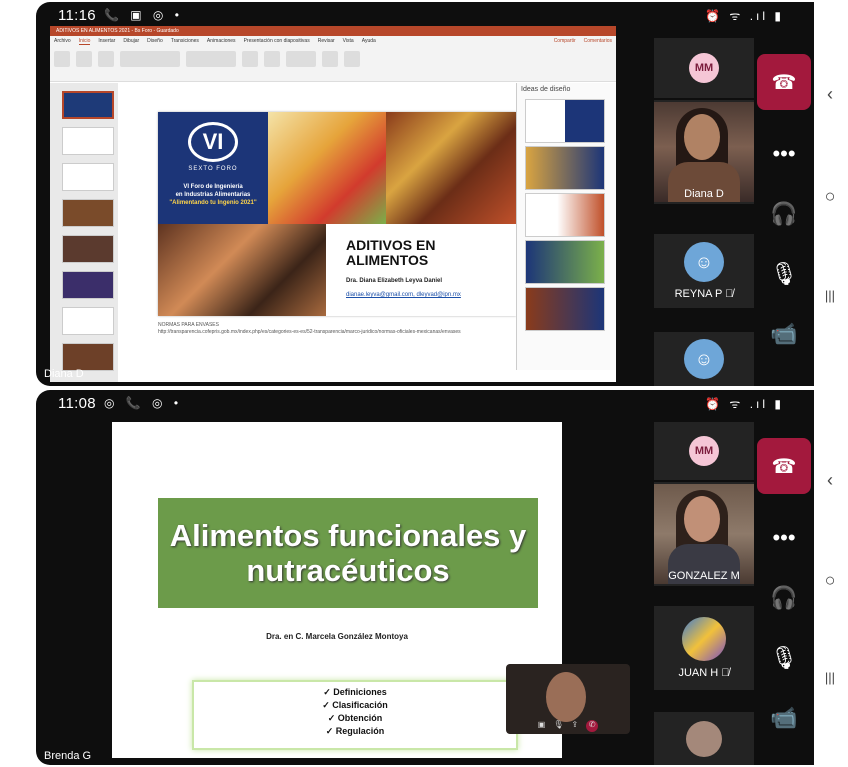 This screenshot has height=767, width=848. I want to click on user-icon: ☺, so click(704, 359).